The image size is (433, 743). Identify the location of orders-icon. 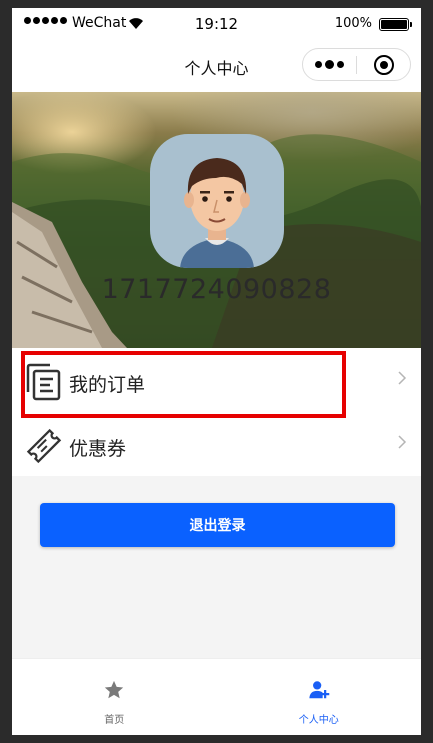
(43, 382).